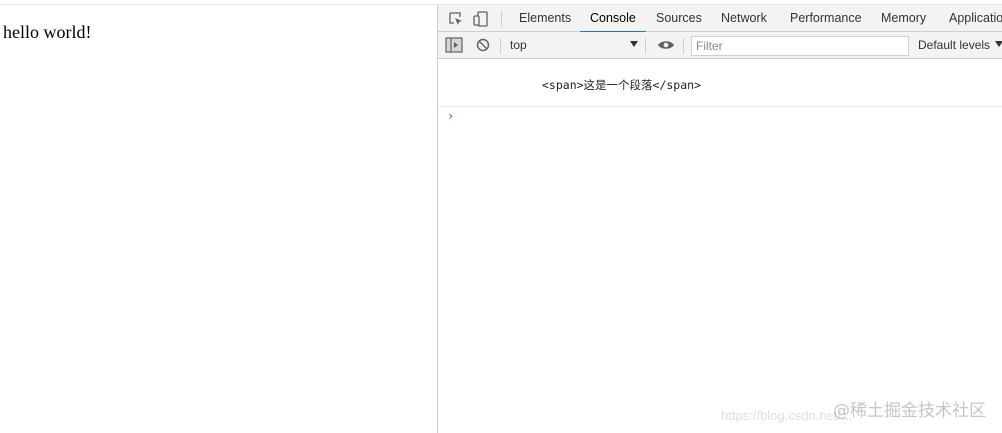 The height and width of the screenshot is (433, 1002). I want to click on console-log-message: <span>这是一个段落</span>, so click(622, 85).